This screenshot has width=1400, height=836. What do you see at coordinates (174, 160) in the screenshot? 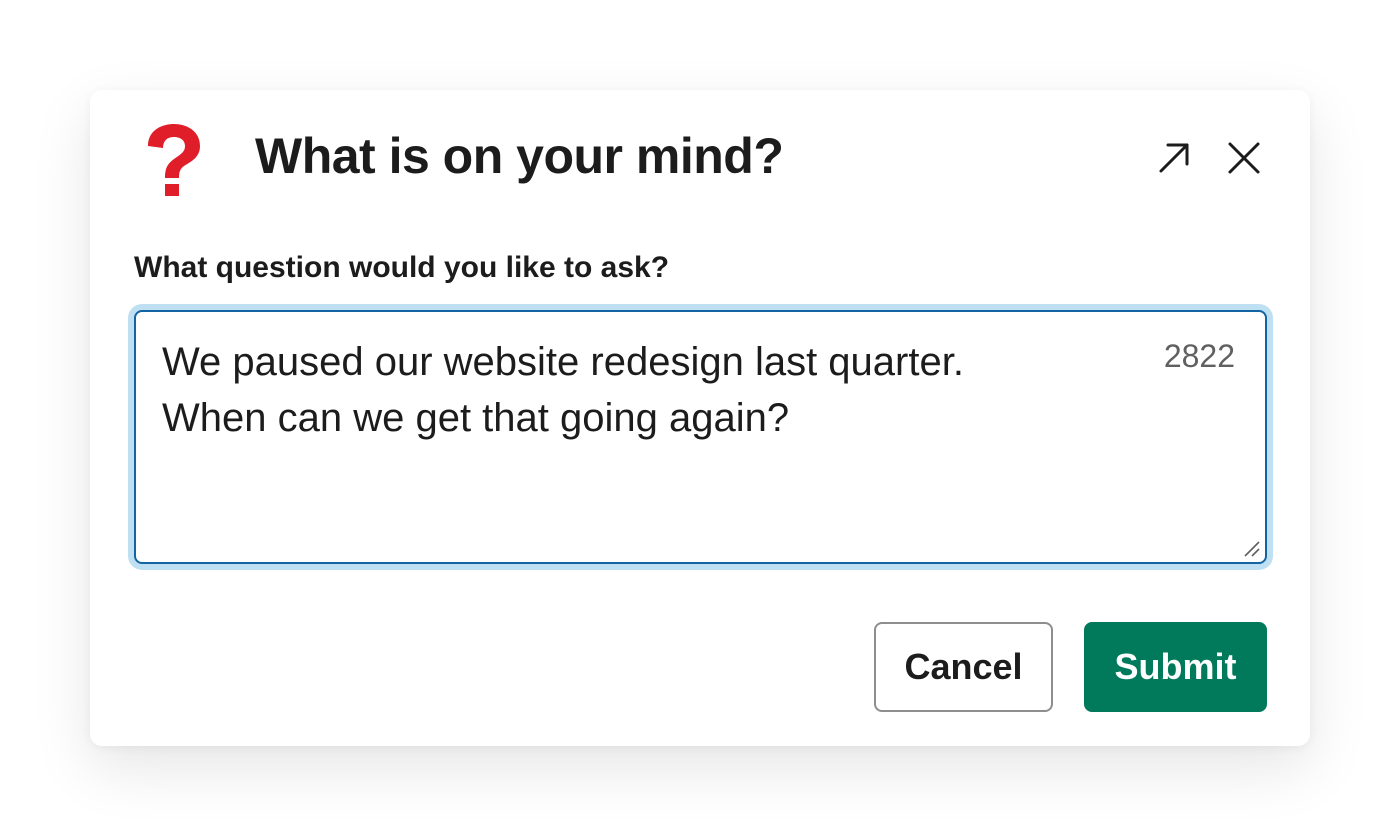
I see `question-mark-icon` at bounding box center [174, 160].